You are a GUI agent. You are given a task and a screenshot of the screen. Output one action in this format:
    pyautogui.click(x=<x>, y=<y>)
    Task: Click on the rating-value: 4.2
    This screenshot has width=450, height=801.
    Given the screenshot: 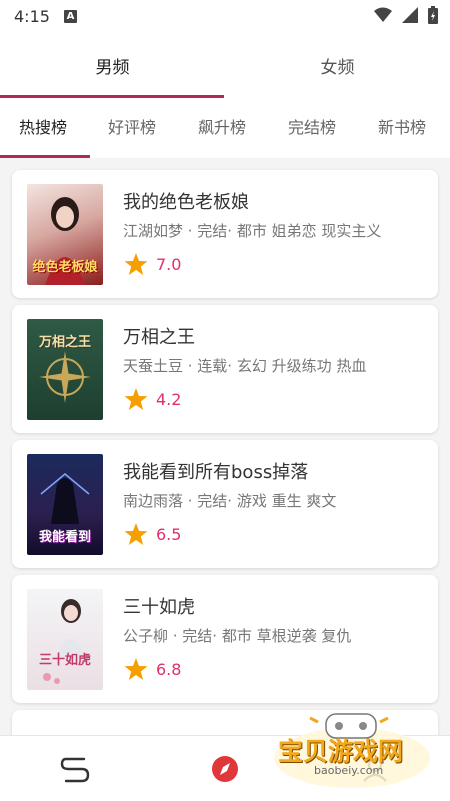 What is the action you would take?
    pyautogui.click(x=169, y=399)
    